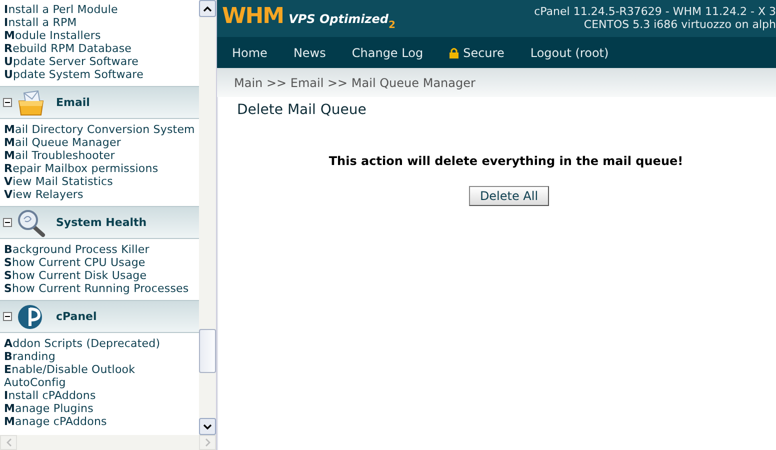 The height and width of the screenshot is (450, 776). I want to click on sidebar-link: Update Server Software, so click(102, 61).